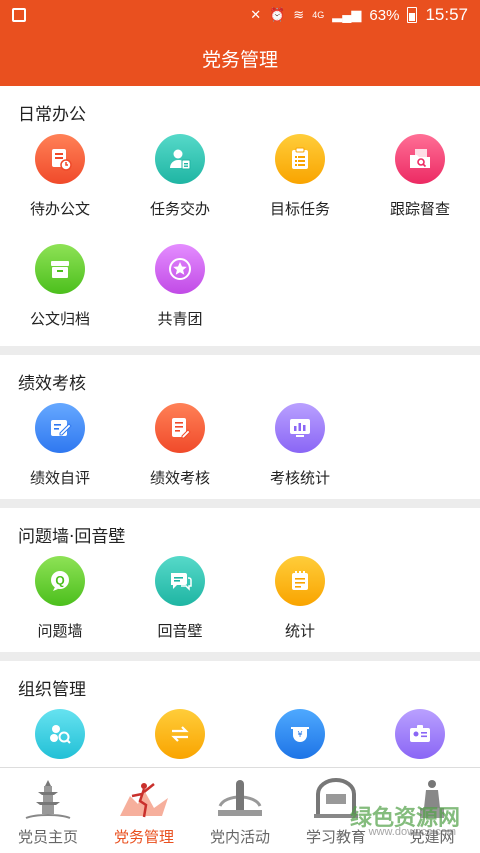 This screenshot has width=480, height=853. Describe the element at coordinates (179, 209) in the screenshot. I see `grid-item-label: 任务交办` at that location.